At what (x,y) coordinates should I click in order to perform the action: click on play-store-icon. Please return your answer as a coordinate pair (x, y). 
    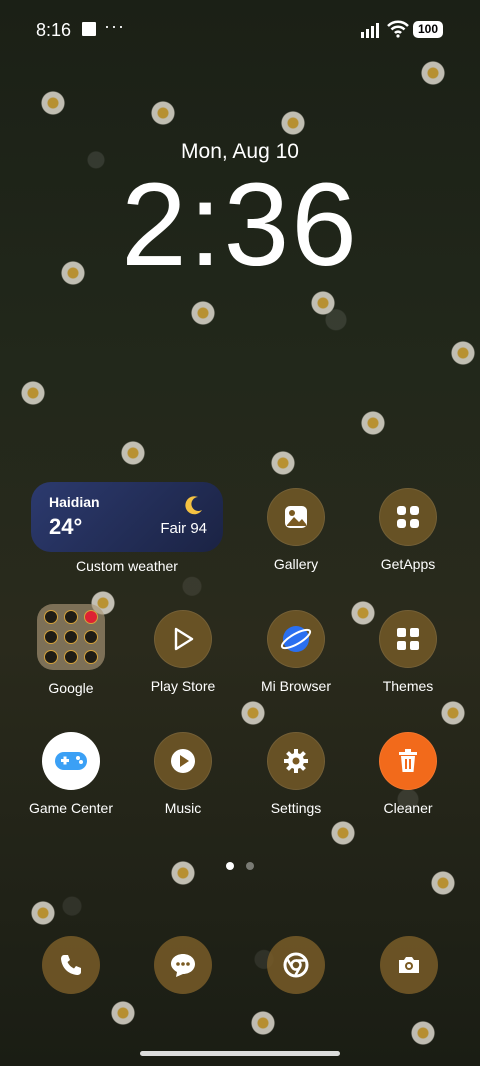
    Looking at the image, I should click on (183, 639).